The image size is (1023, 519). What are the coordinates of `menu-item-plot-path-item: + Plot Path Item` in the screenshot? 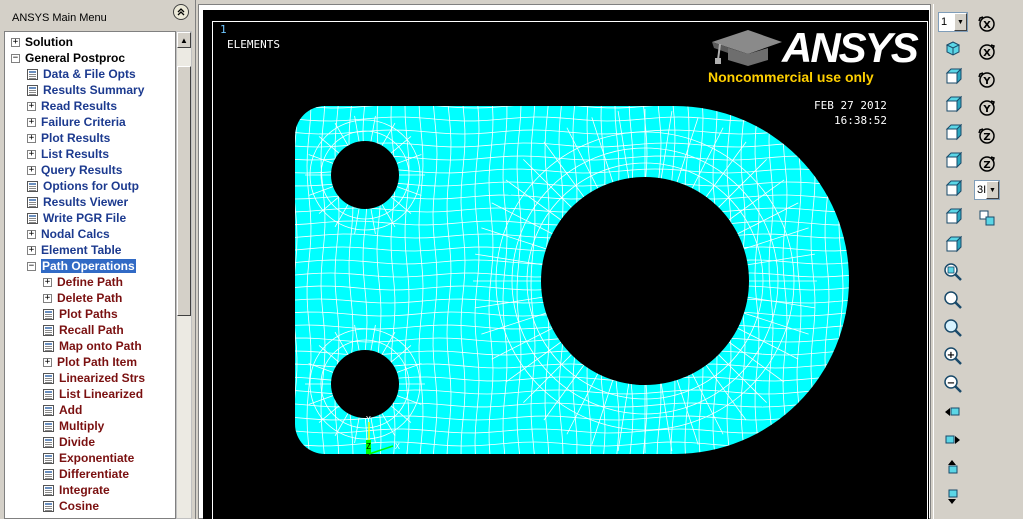 It's located at (90, 362).